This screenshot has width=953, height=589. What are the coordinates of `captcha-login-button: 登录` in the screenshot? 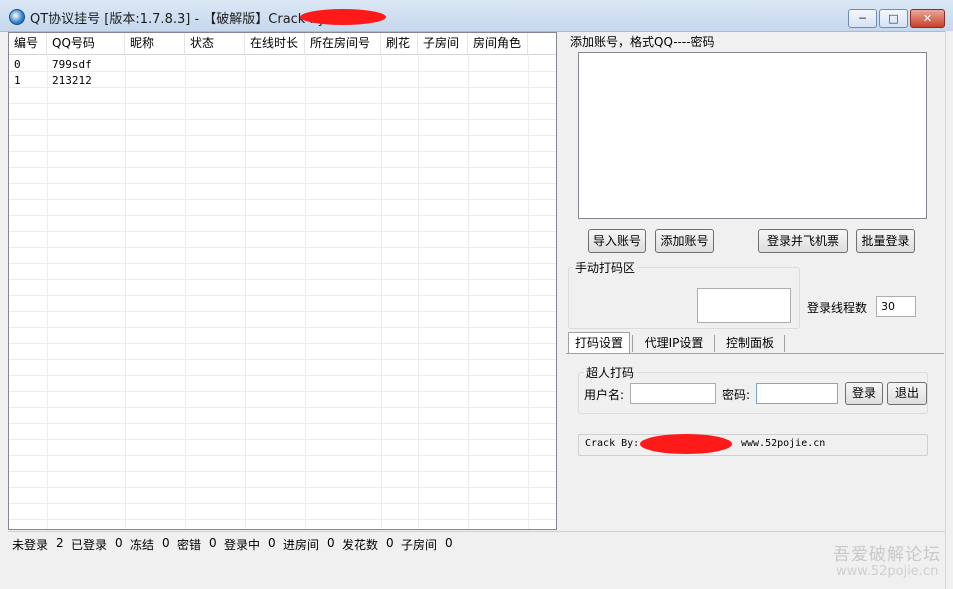 It's located at (864, 393).